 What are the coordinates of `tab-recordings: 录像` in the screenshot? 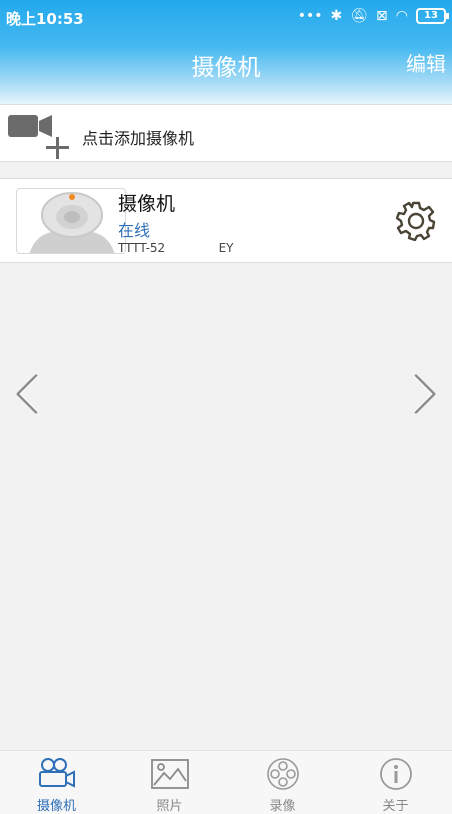 It's located at (282, 782).